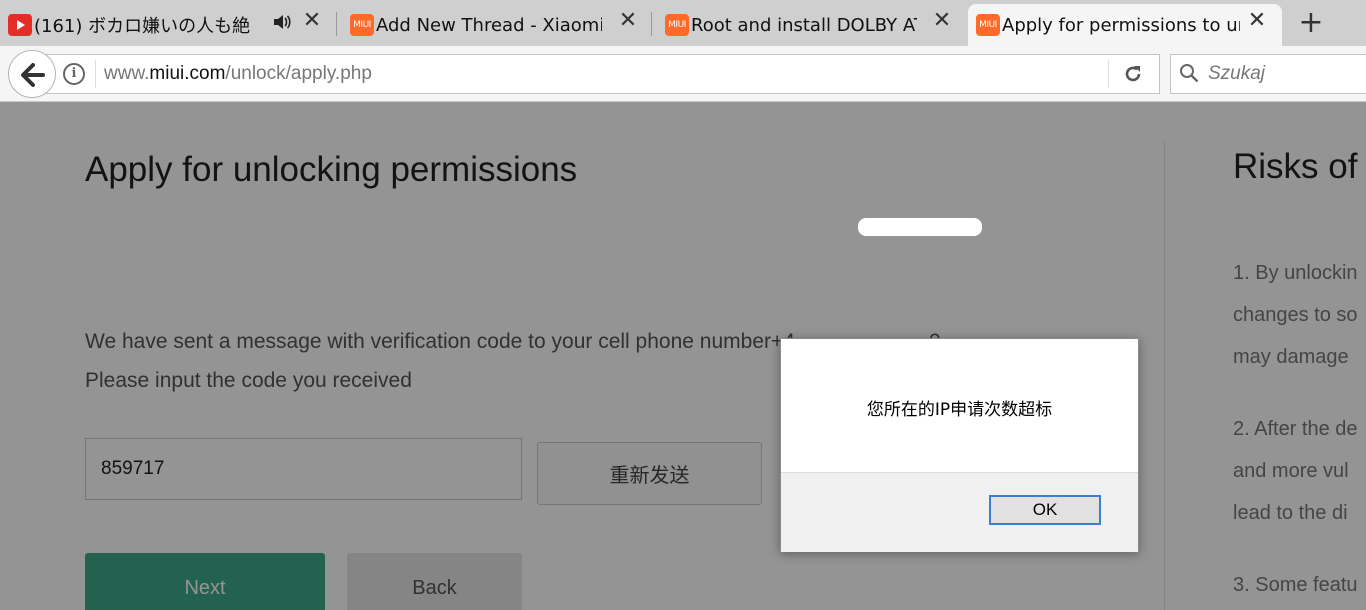 This screenshot has height=610, width=1366. I want to click on tab-title: Apply for permissions to unl, so click(1121, 25).